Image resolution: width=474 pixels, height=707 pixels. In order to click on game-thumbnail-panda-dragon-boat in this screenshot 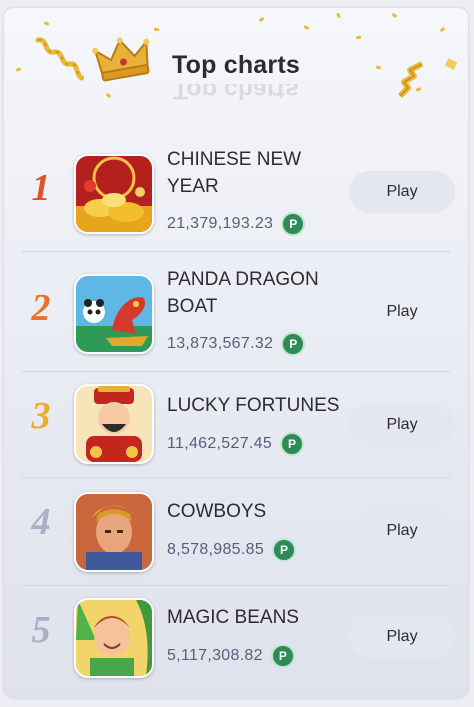, I will do `click(114, 314)`.